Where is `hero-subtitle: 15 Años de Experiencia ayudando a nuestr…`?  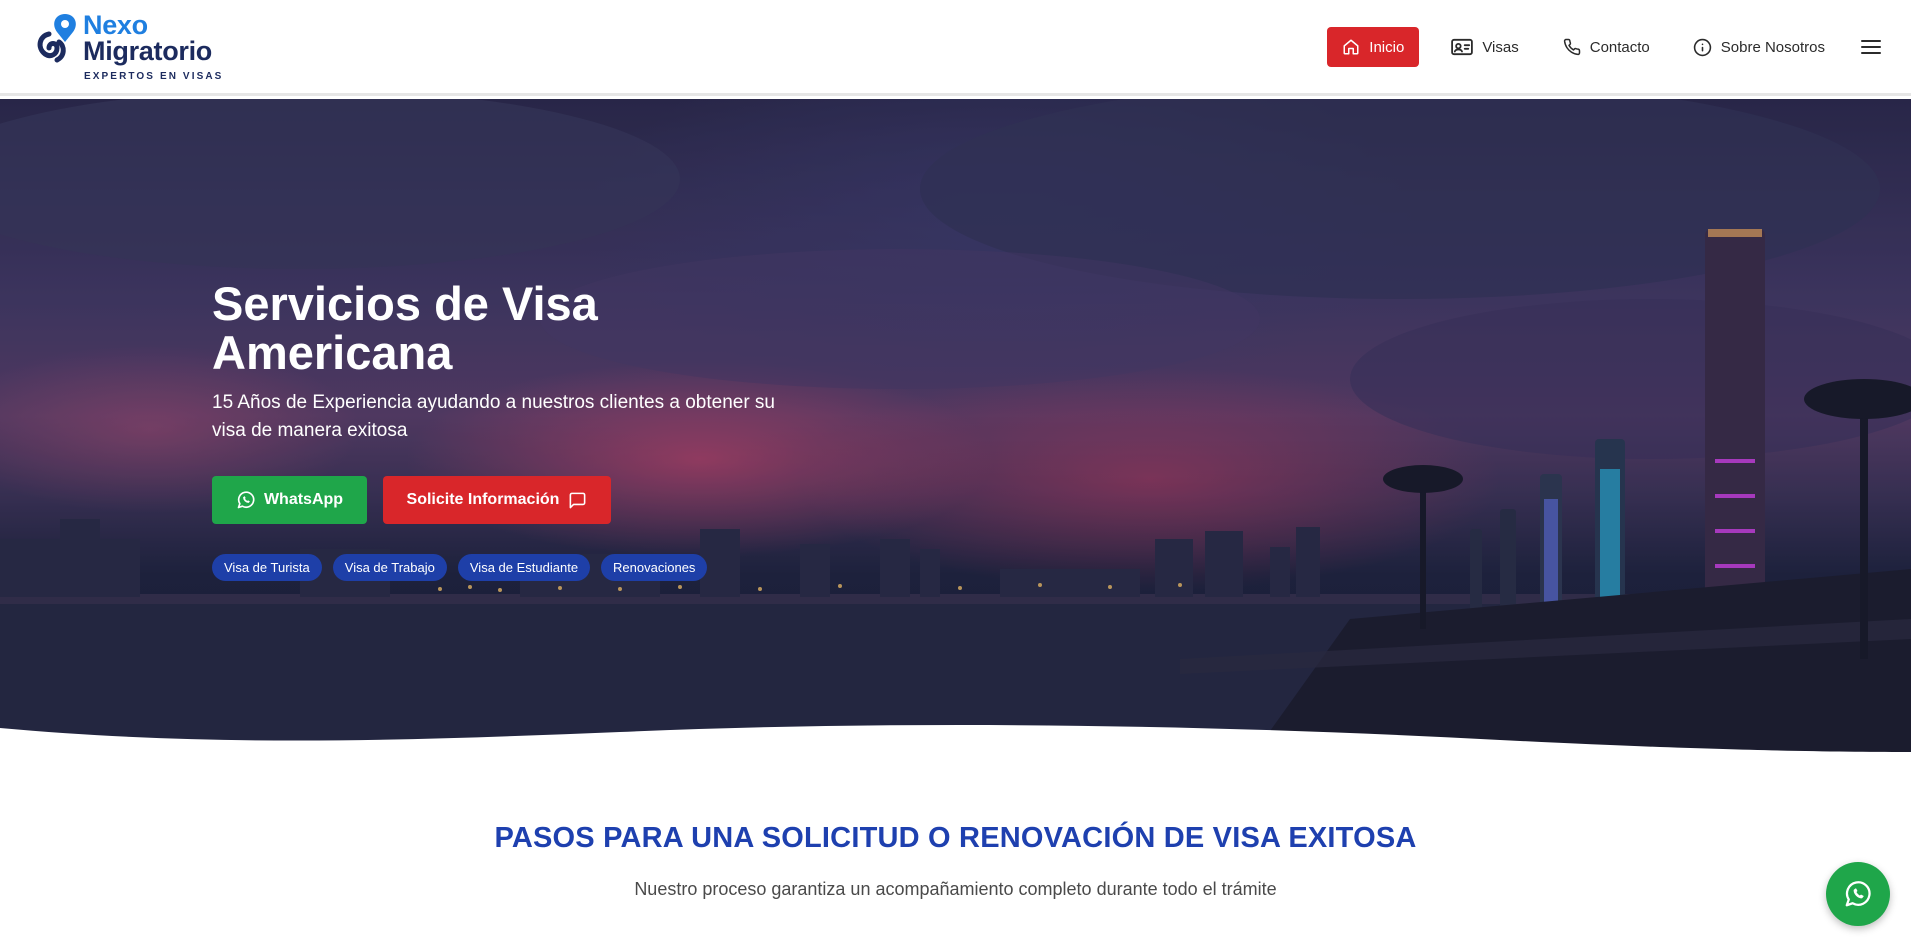 hero-subtitle: 15 Años de Experiencia ayudando a nuestr… is located at coordinates (493, 416).